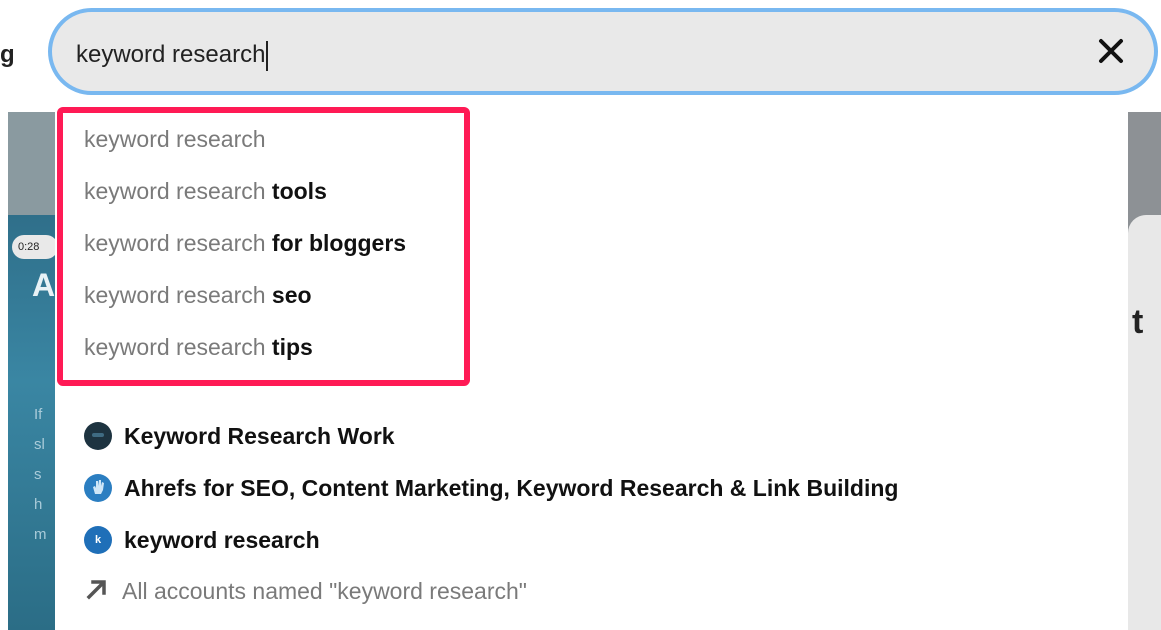 The height and width of the screenshot is (630, 1161). What do you see at coordinates (603, 51) in the screenshot?
I see `search-bar: keyword research` at bounding box center [603, 51].